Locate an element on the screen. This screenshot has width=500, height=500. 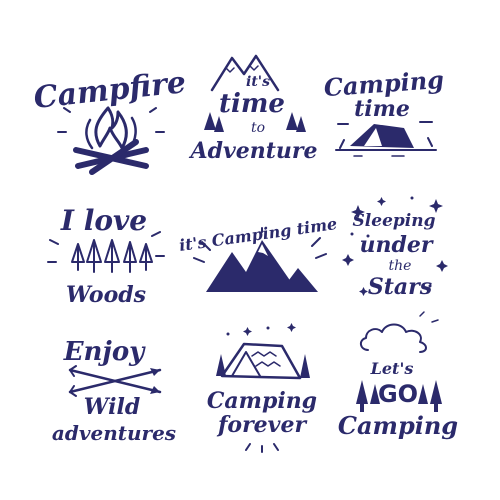
badge-wild-line-3: adventures is located at coordinates (114, 433).